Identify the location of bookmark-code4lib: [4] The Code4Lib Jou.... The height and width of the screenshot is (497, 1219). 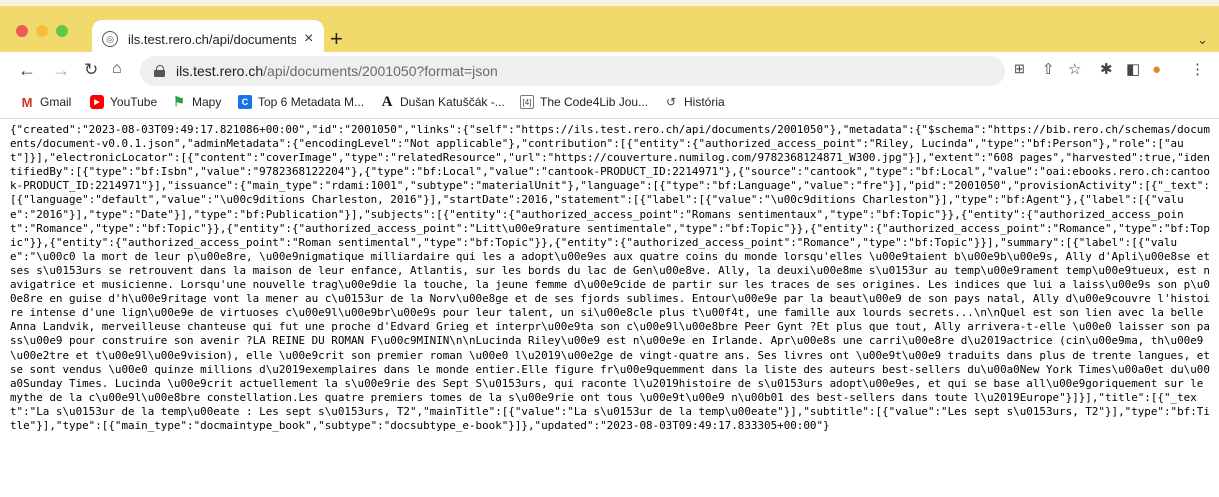
(584, 102).